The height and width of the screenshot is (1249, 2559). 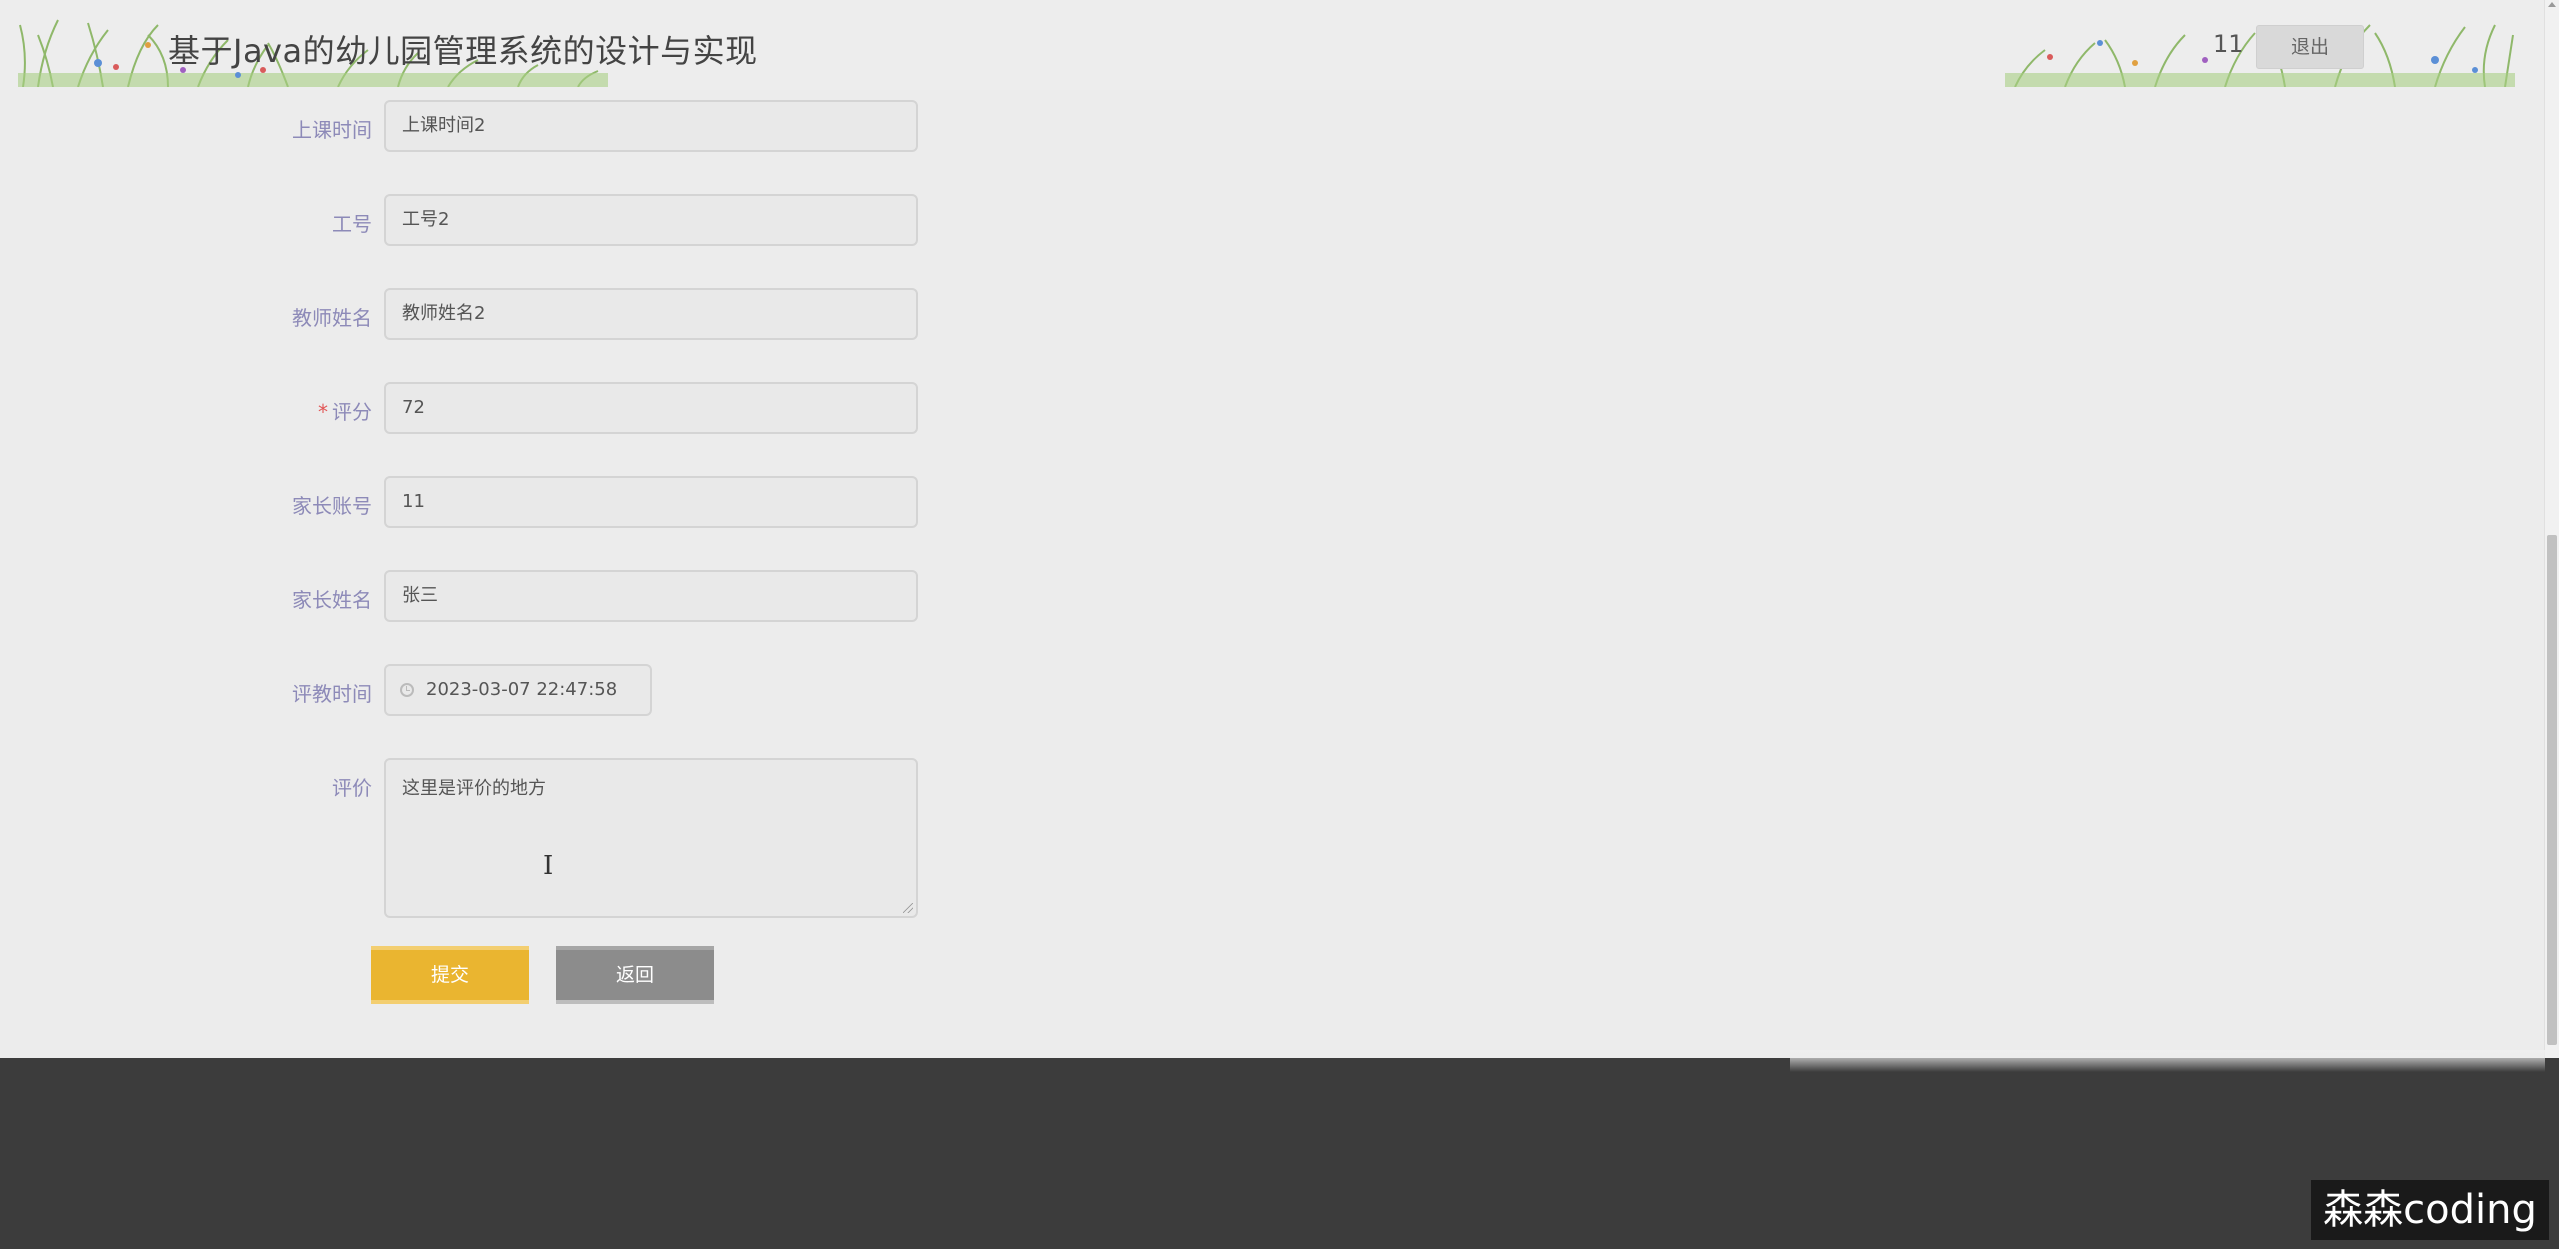 I want to click on form-row-eval-time: 评教时间 2023-03-07 22:47:58, so click(x=500, y=691).